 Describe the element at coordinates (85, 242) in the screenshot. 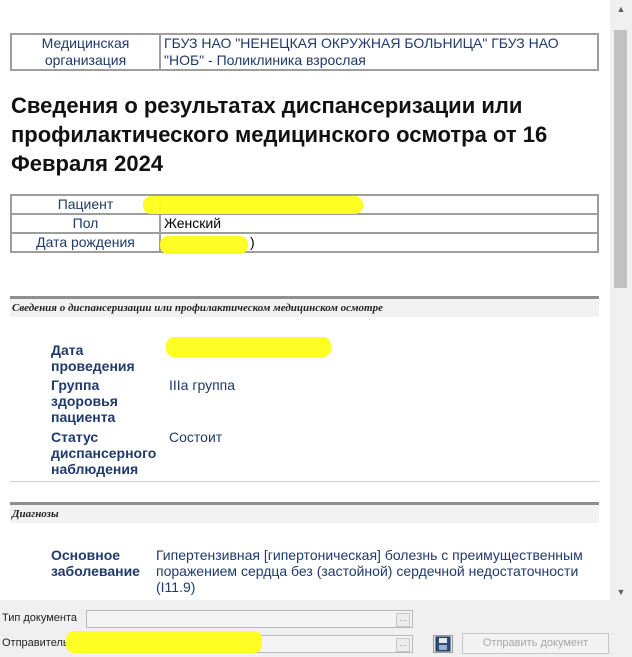

I see `birth-date-label: Дата рождения` at that location.